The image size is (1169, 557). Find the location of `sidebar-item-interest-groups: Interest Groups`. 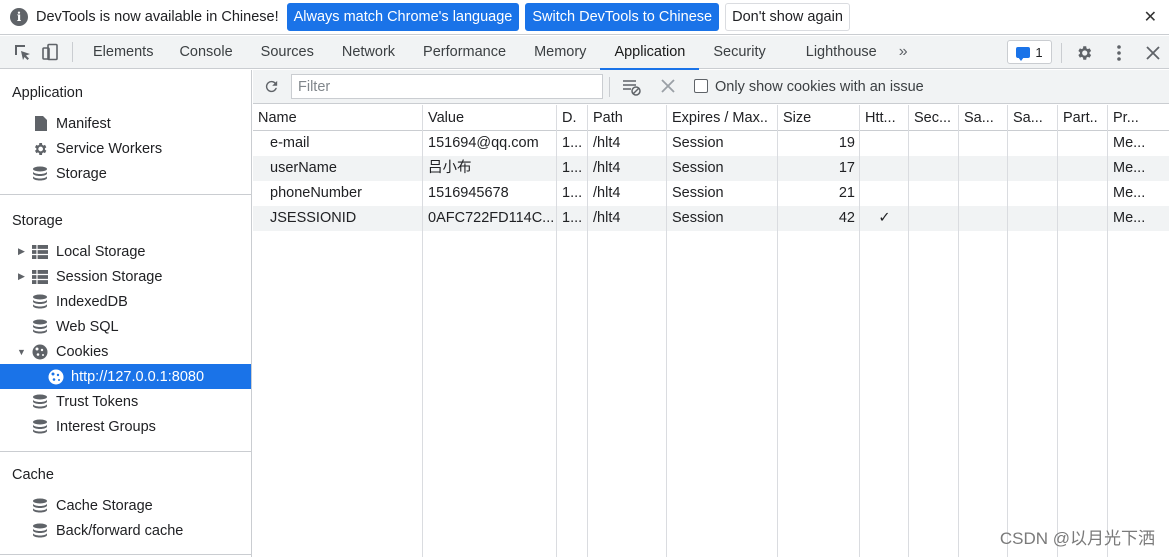

sidebar-item-interest-groups: Interest Groups is located at coordinates (125, 426).